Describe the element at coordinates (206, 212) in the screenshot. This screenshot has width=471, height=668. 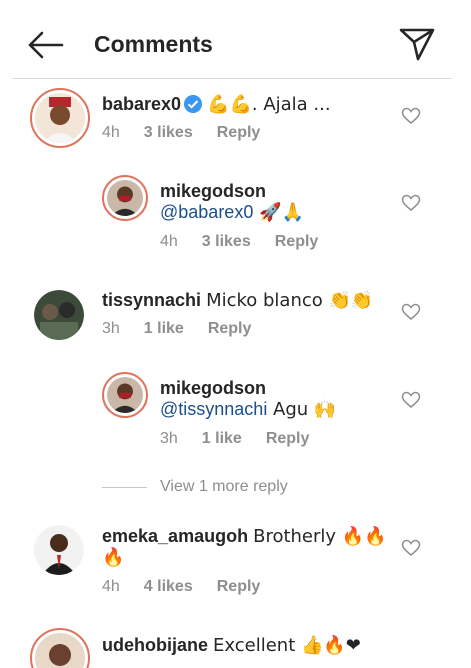
I see `mention-link: @babarex0` at that location.